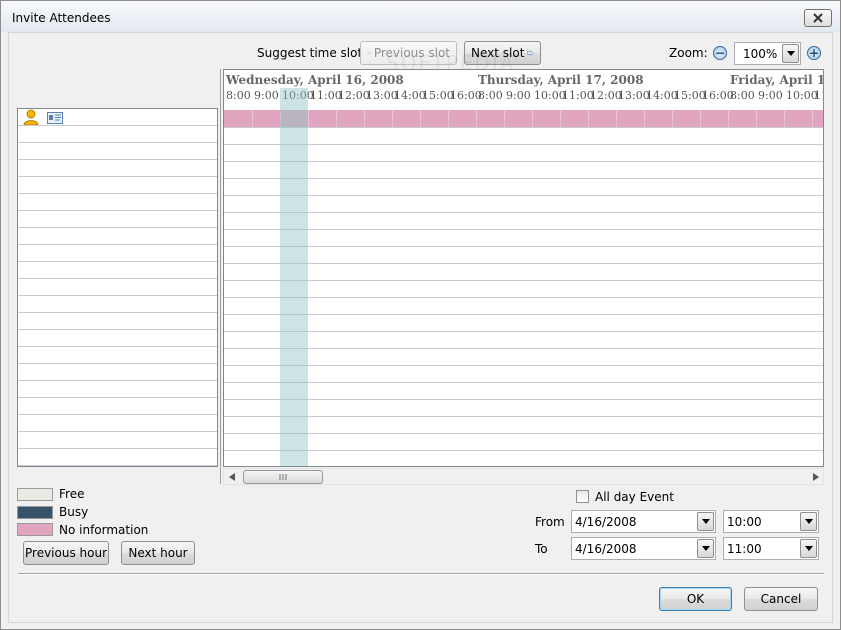 The image size is (841, 630). I want to click on to-date-dropdown-arrow, so click(705, 548).